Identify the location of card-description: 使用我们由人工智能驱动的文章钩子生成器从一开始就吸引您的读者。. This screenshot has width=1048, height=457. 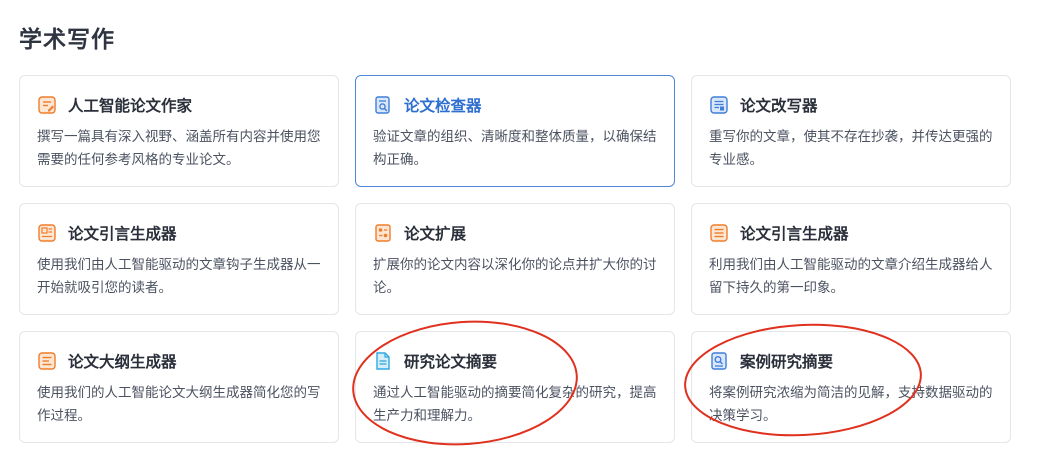
(179, 276).